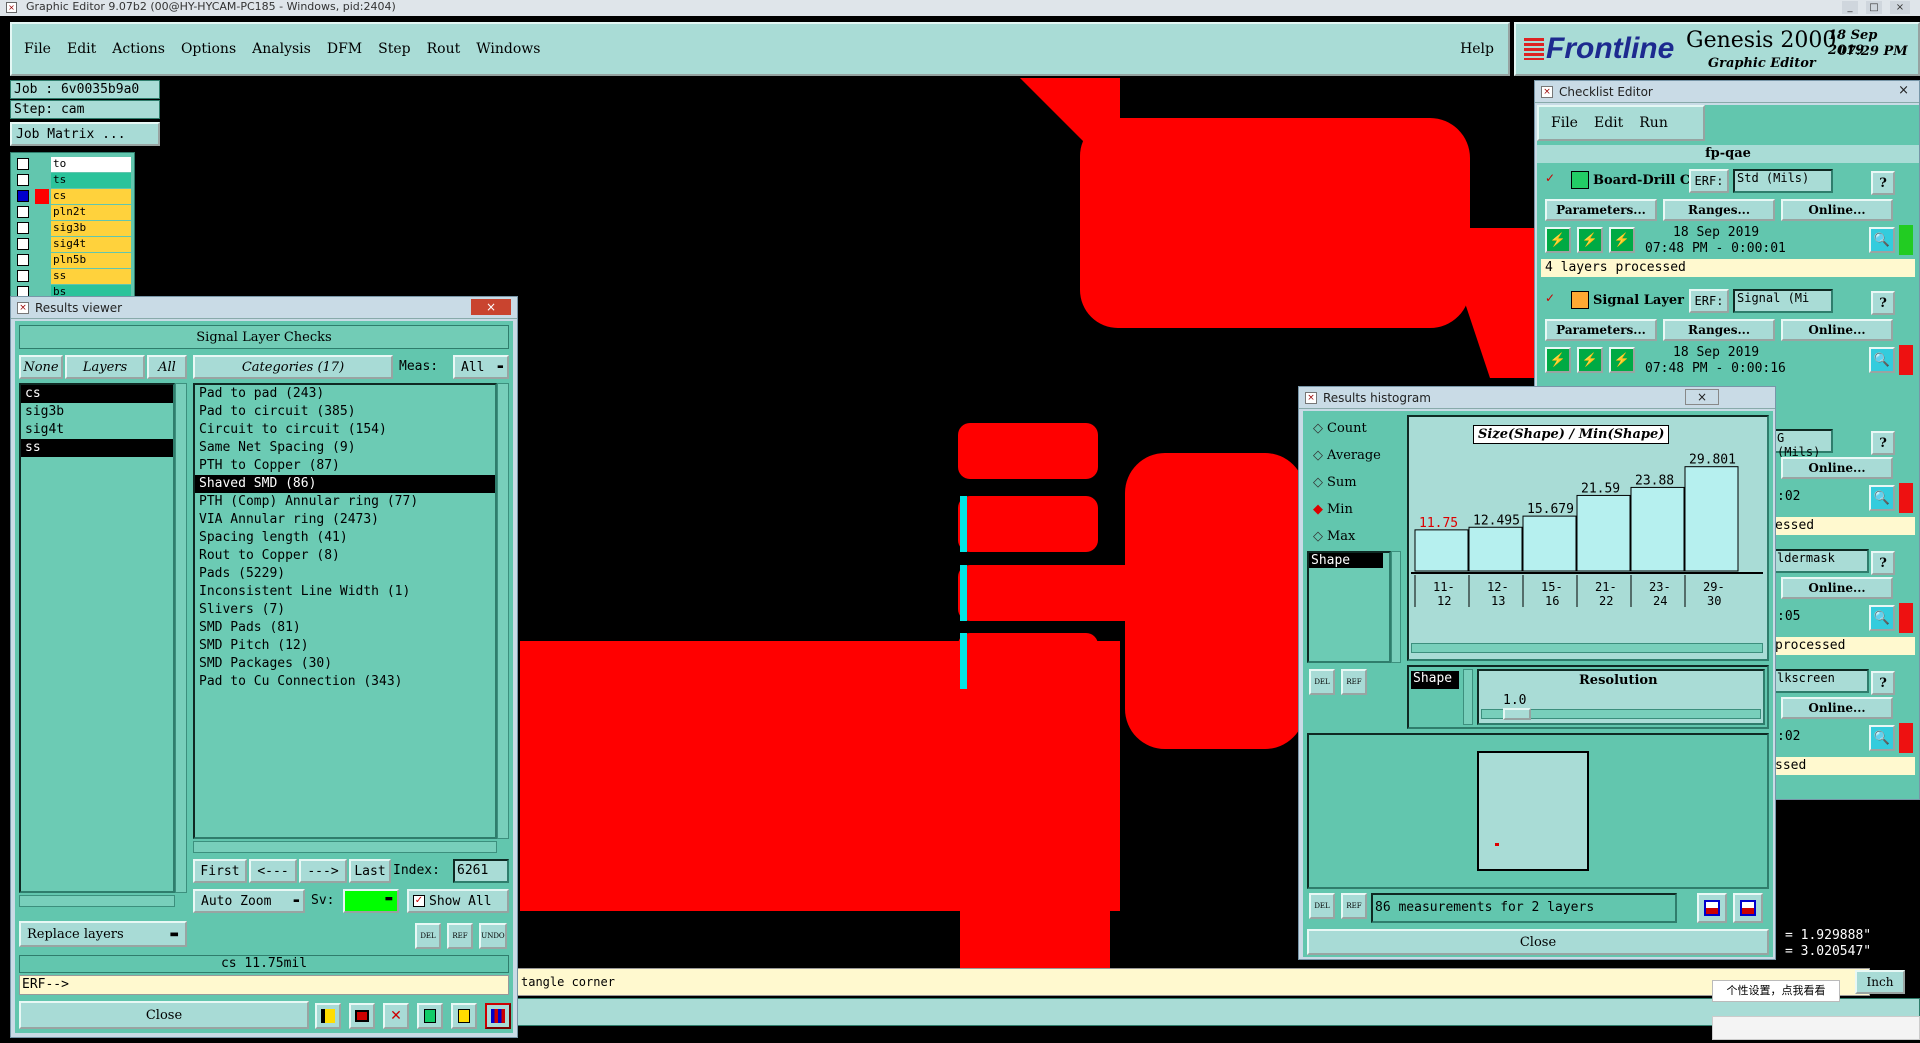  What do you see at coordinates (1564, 123) in the screenshot?
I see `checklist-menu-file: File` at bounding box center [1564, 123].